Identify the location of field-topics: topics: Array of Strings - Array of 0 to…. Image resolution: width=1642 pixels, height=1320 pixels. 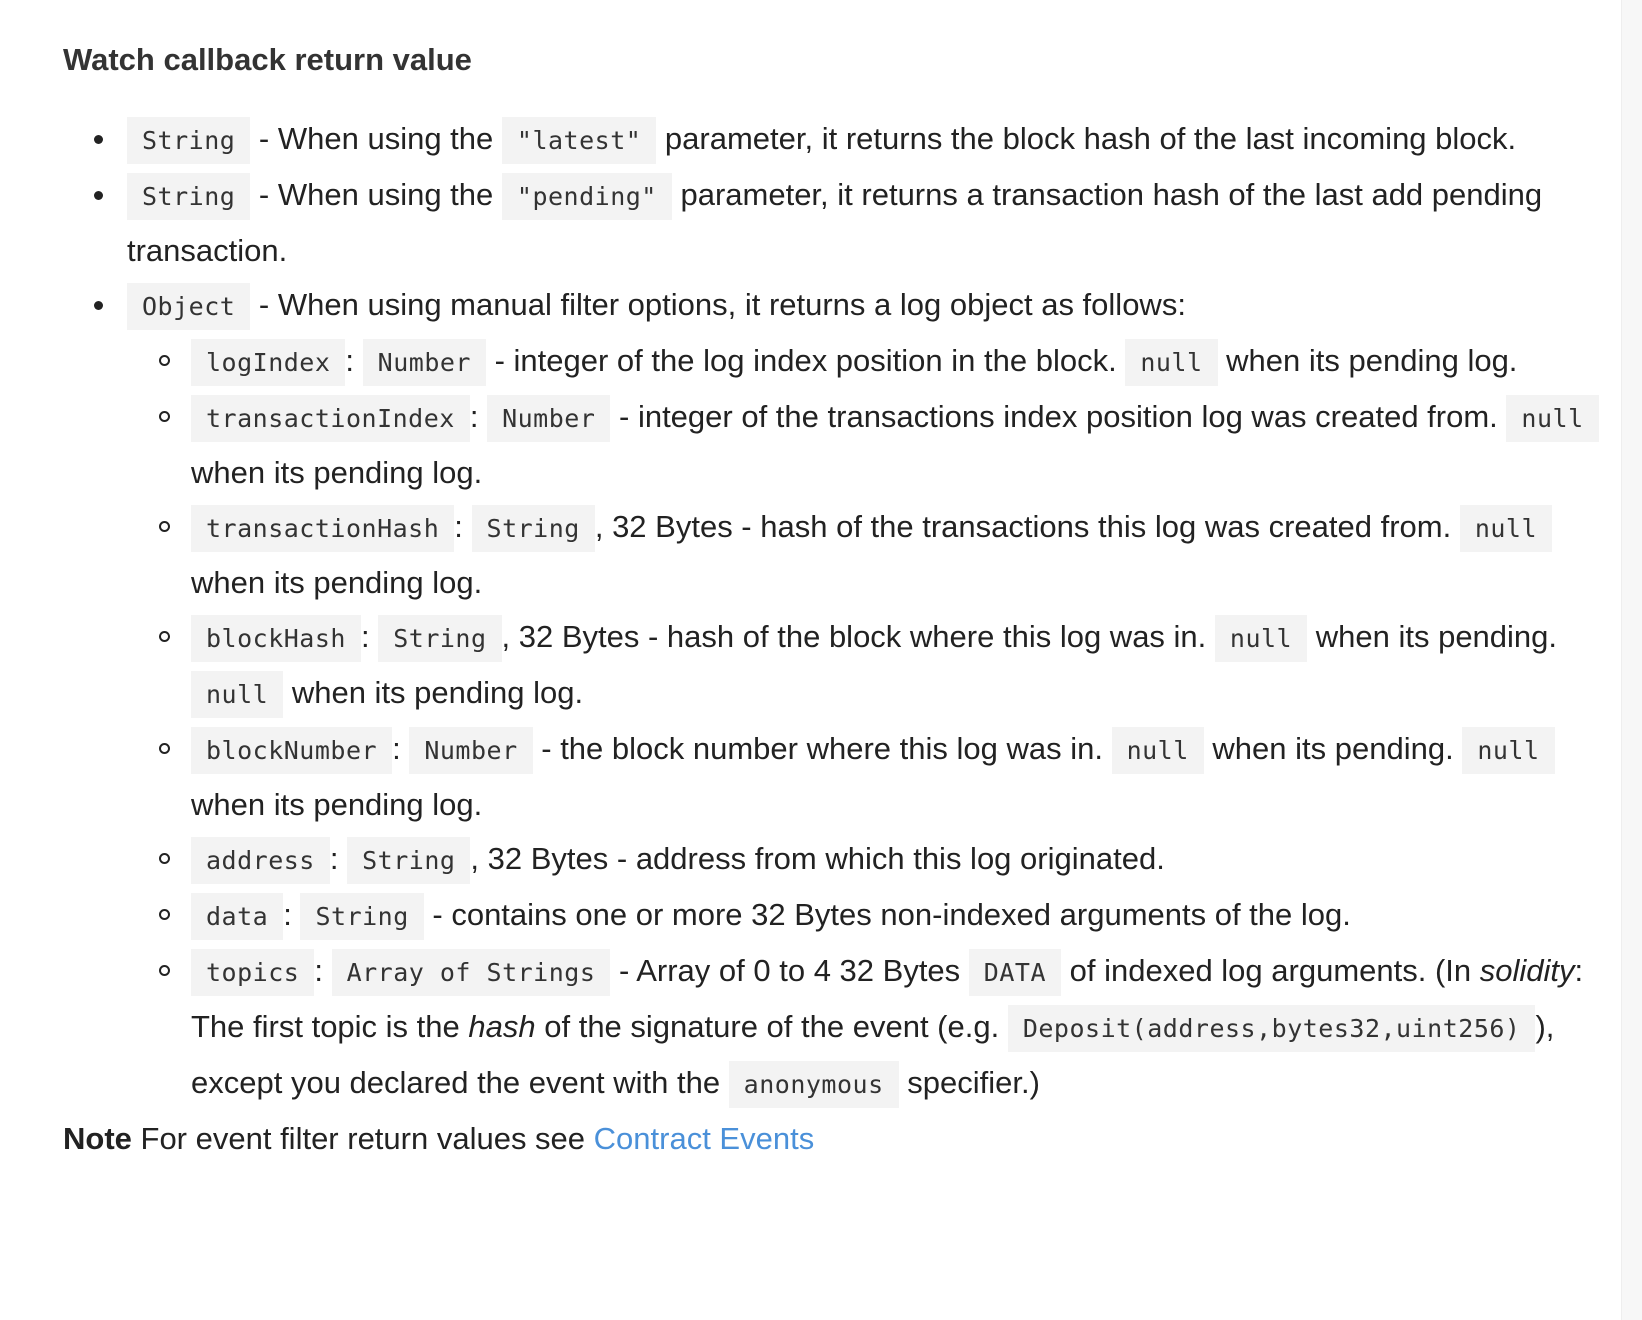
(867, 1028).